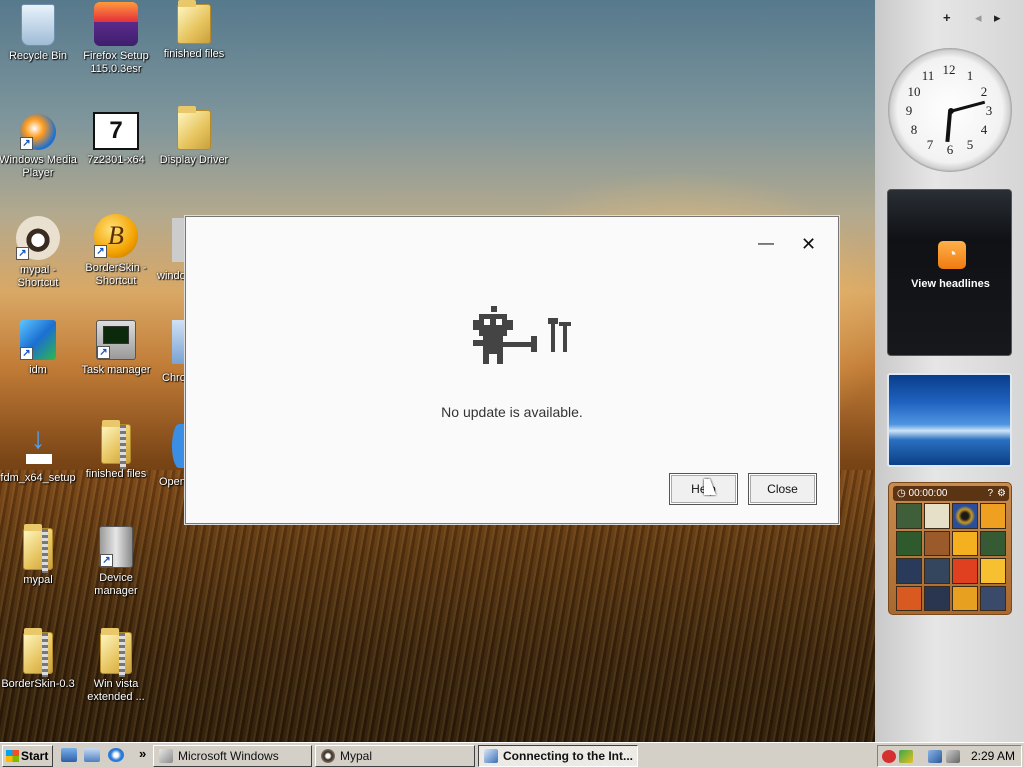  I want to click on chrome-icon, so click(179, 342).